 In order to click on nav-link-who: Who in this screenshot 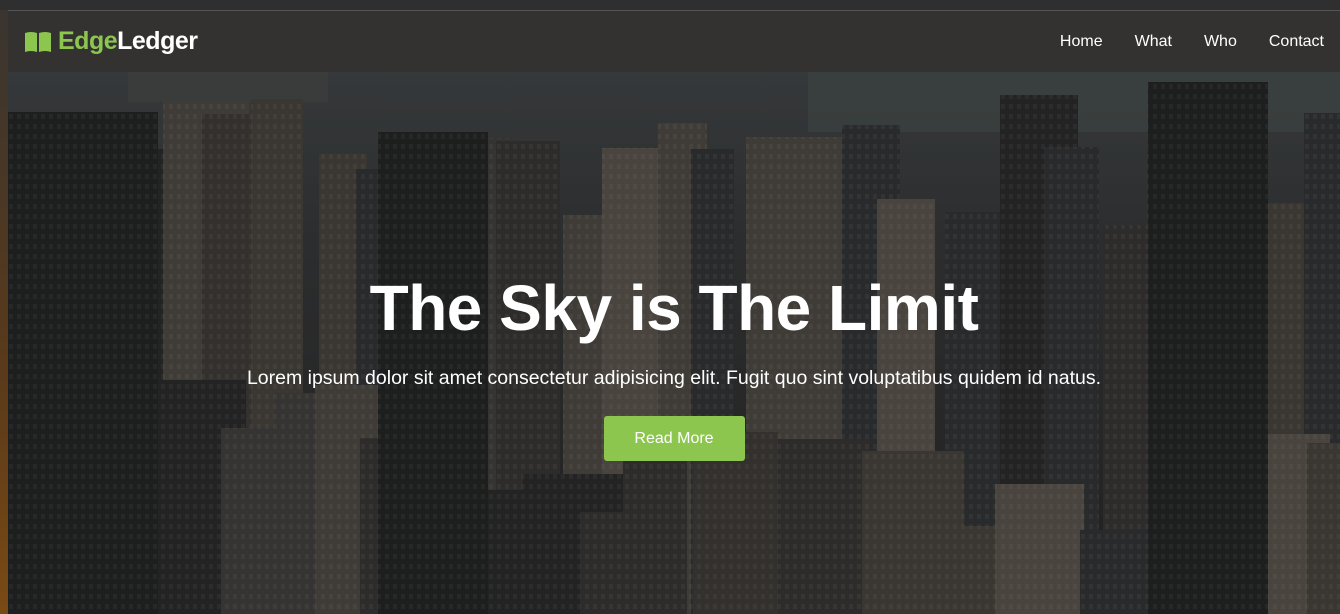, I will do `click(1220, 42)`.